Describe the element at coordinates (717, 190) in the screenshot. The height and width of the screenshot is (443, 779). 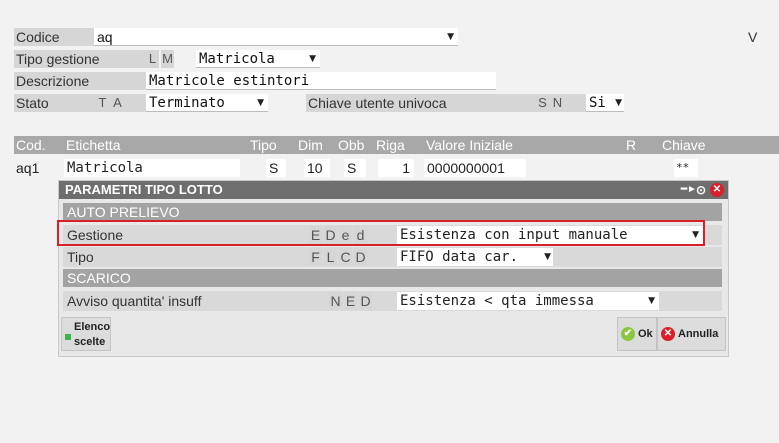
I see `close-icon: ✕` at that location.